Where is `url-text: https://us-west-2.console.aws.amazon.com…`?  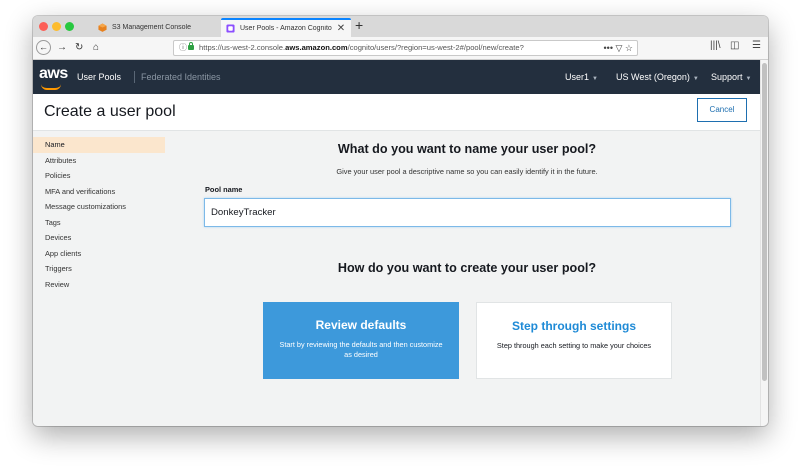 url-text: https://us-west-2.console.aws.amazon.com… is located at coordinates (361, 47).